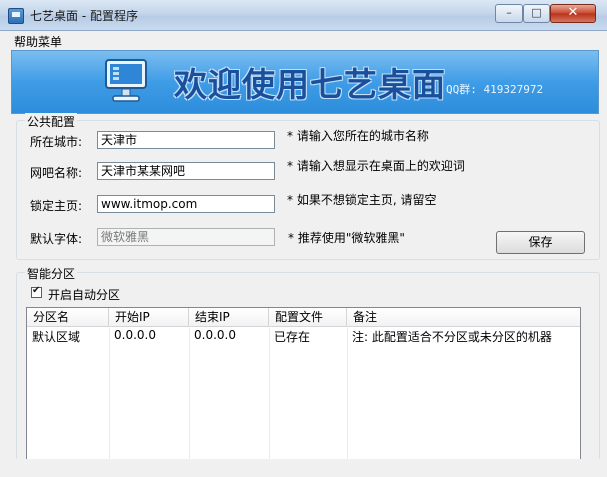 This screenshot has height=477, width=607. Describe the element at coordinates (362, 200) in the screenshot. I see `homepage-hint: * 如果不想锁定主页, 请留空` at that location.